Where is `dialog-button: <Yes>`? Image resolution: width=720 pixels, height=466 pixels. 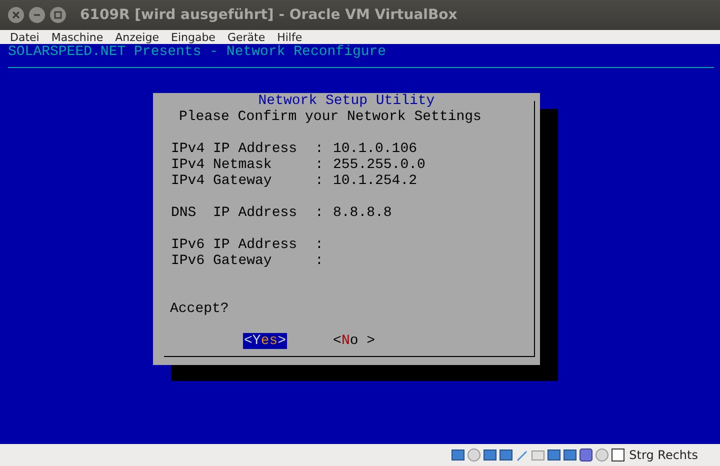
dialog-button: <Yes> is located at coordinates (265, 341).